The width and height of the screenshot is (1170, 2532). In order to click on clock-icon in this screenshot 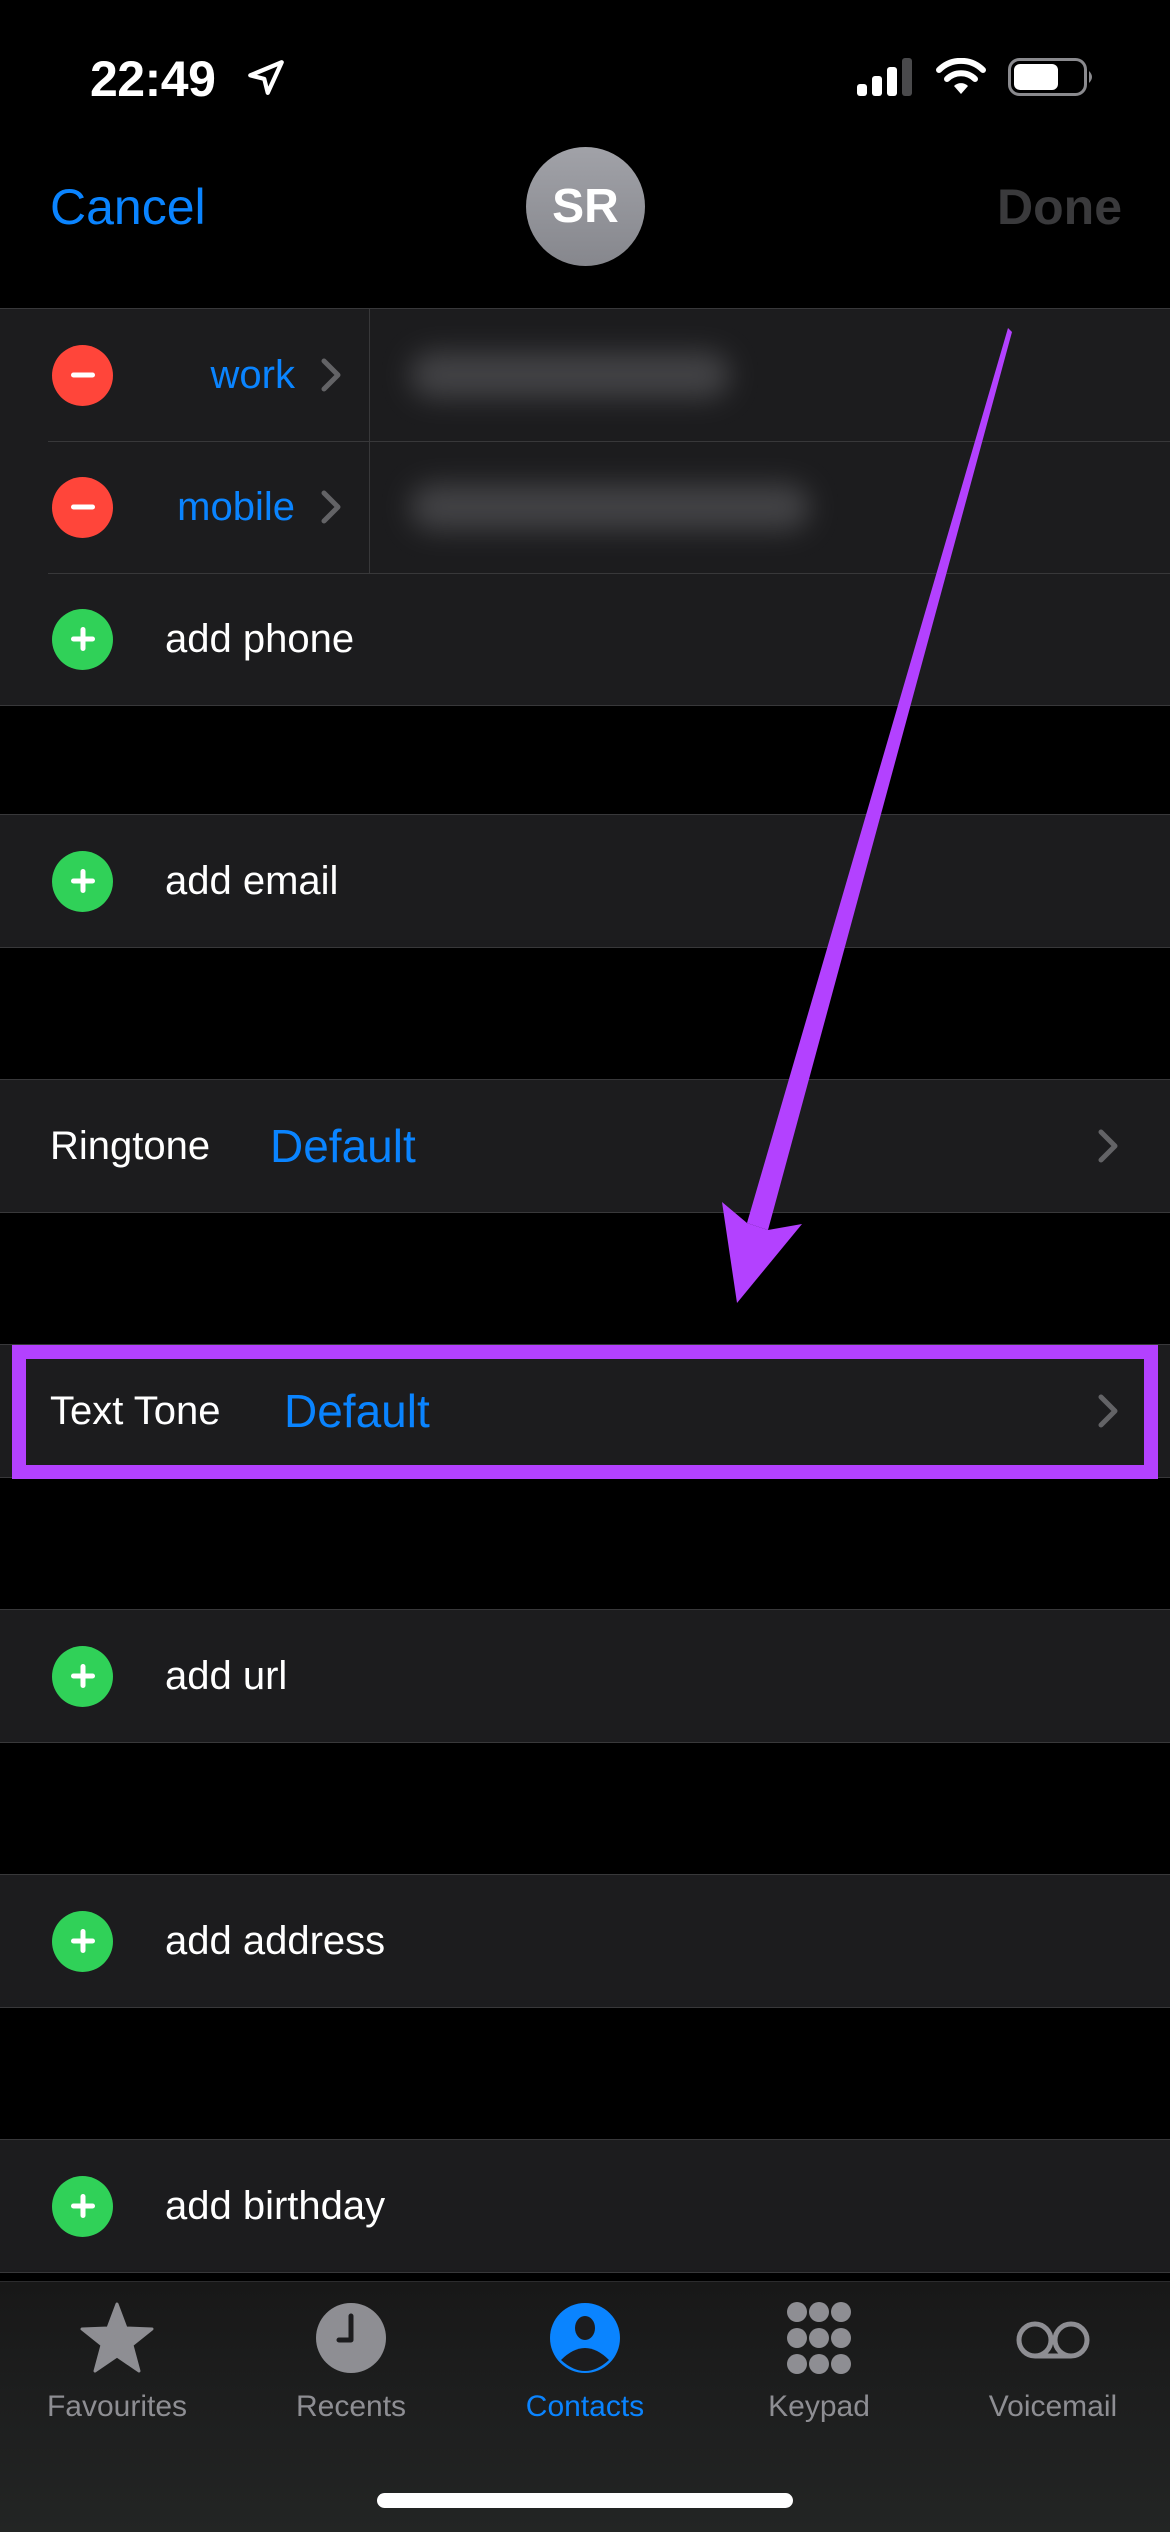, I will do `click(351, 2338)`.